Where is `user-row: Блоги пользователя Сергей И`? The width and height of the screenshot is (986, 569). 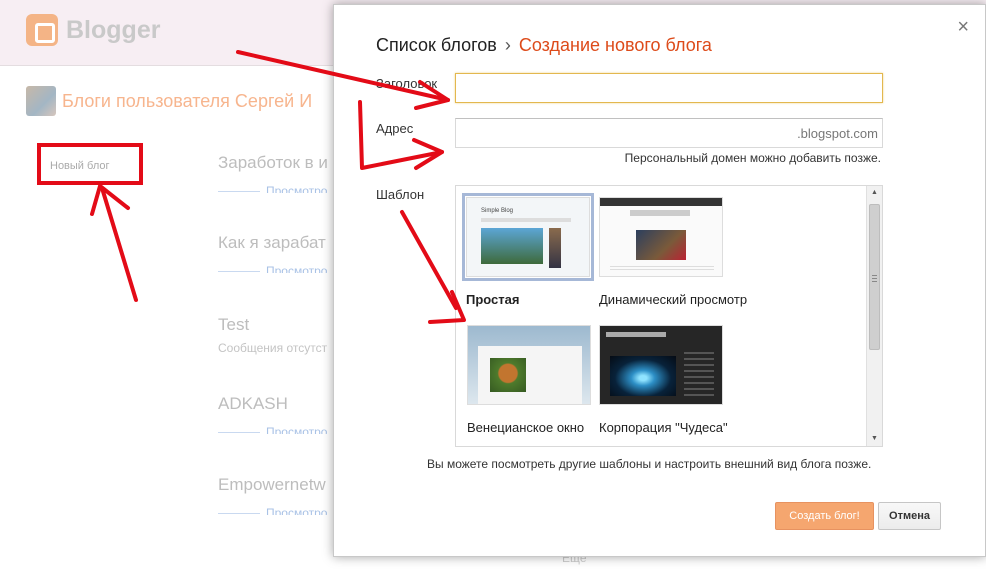 user-row: Блоги пользователя Сергей И is located at coordinates (169, 101).